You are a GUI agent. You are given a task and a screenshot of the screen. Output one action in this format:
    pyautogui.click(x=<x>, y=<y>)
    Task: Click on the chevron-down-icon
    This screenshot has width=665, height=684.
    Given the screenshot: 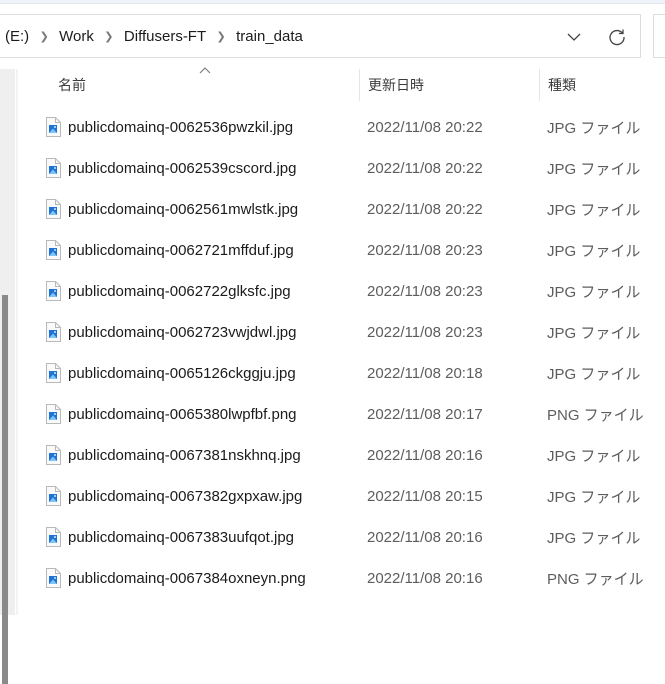 What is the action you would take?
    pyautogui.click(x=574, y=37)
    